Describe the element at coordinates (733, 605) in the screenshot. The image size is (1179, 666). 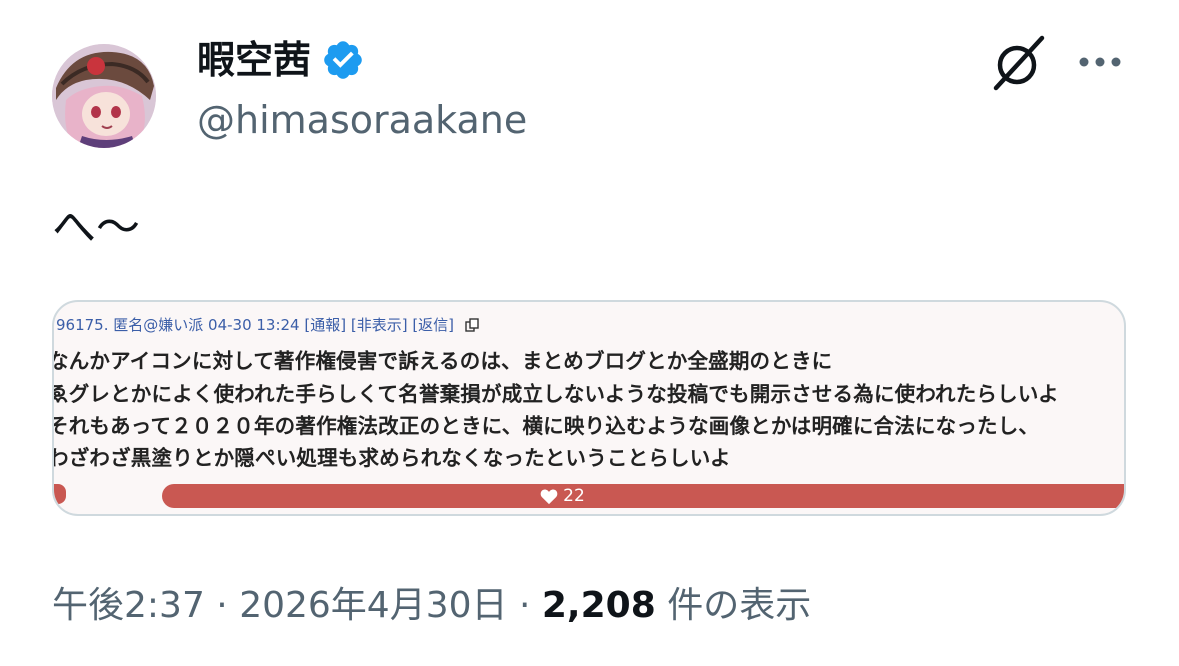
I see `views-label: 件の表示` at that location.